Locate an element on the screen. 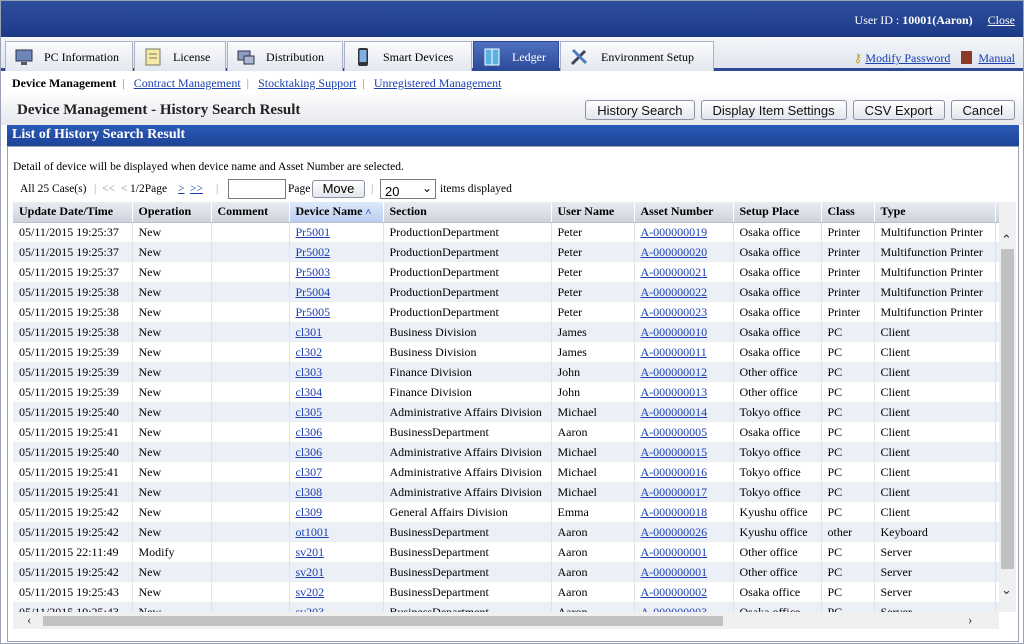 Image resolution: width=1024 pixels, height=644 pixels. sort-ascending-icon: ˄ is located at coordinates (368, 212).